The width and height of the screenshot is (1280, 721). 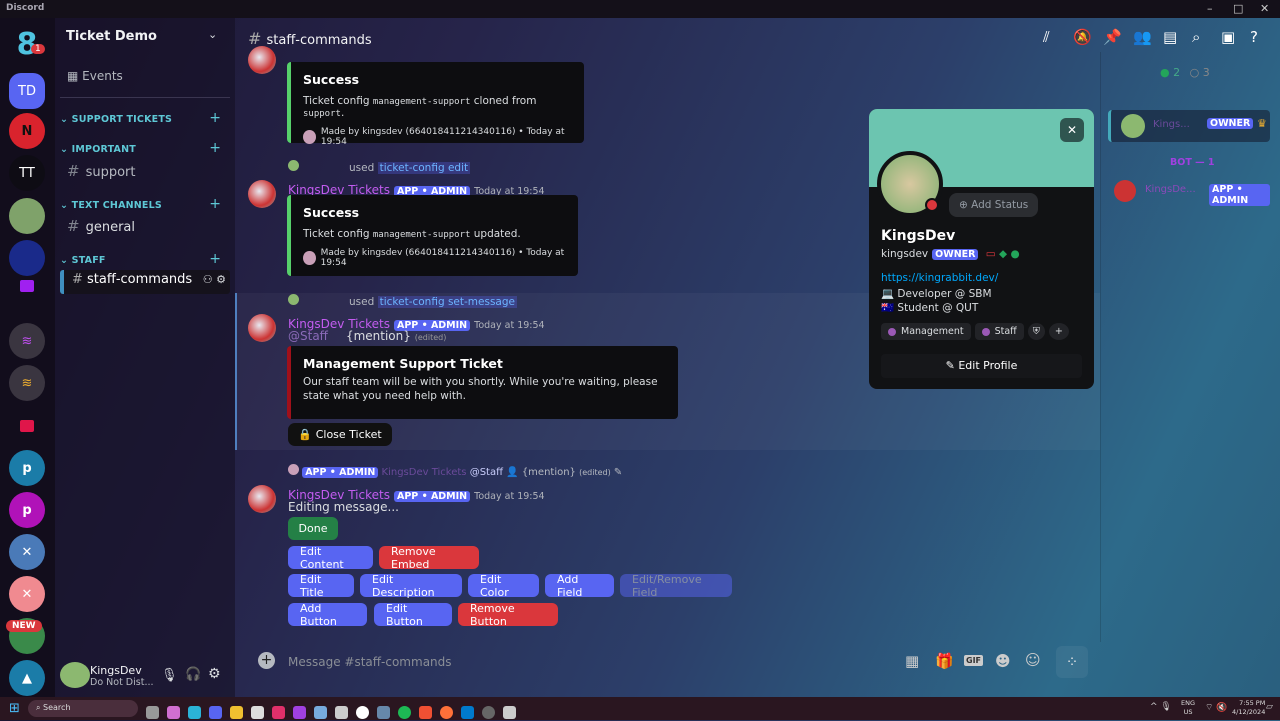 I want to click on windows-start-icon: ⊞, so click(x=14, y=708).